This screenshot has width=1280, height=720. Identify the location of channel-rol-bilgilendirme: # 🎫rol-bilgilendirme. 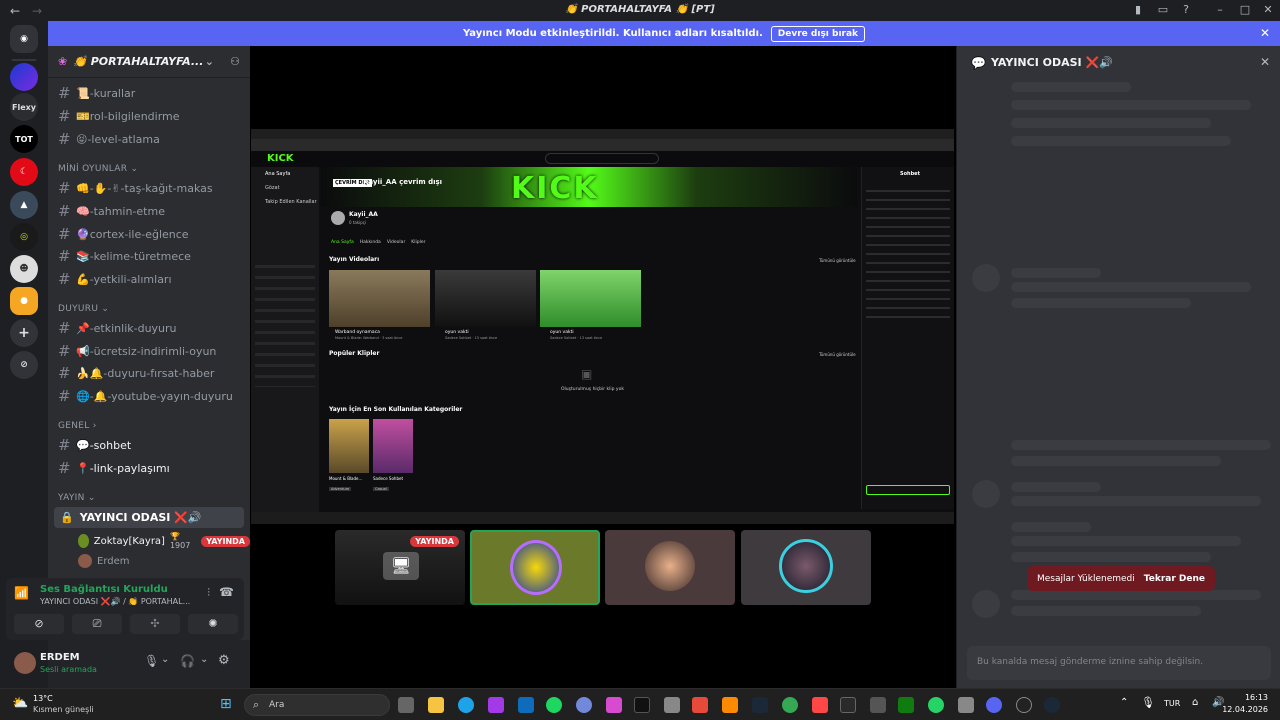
(119, 116).